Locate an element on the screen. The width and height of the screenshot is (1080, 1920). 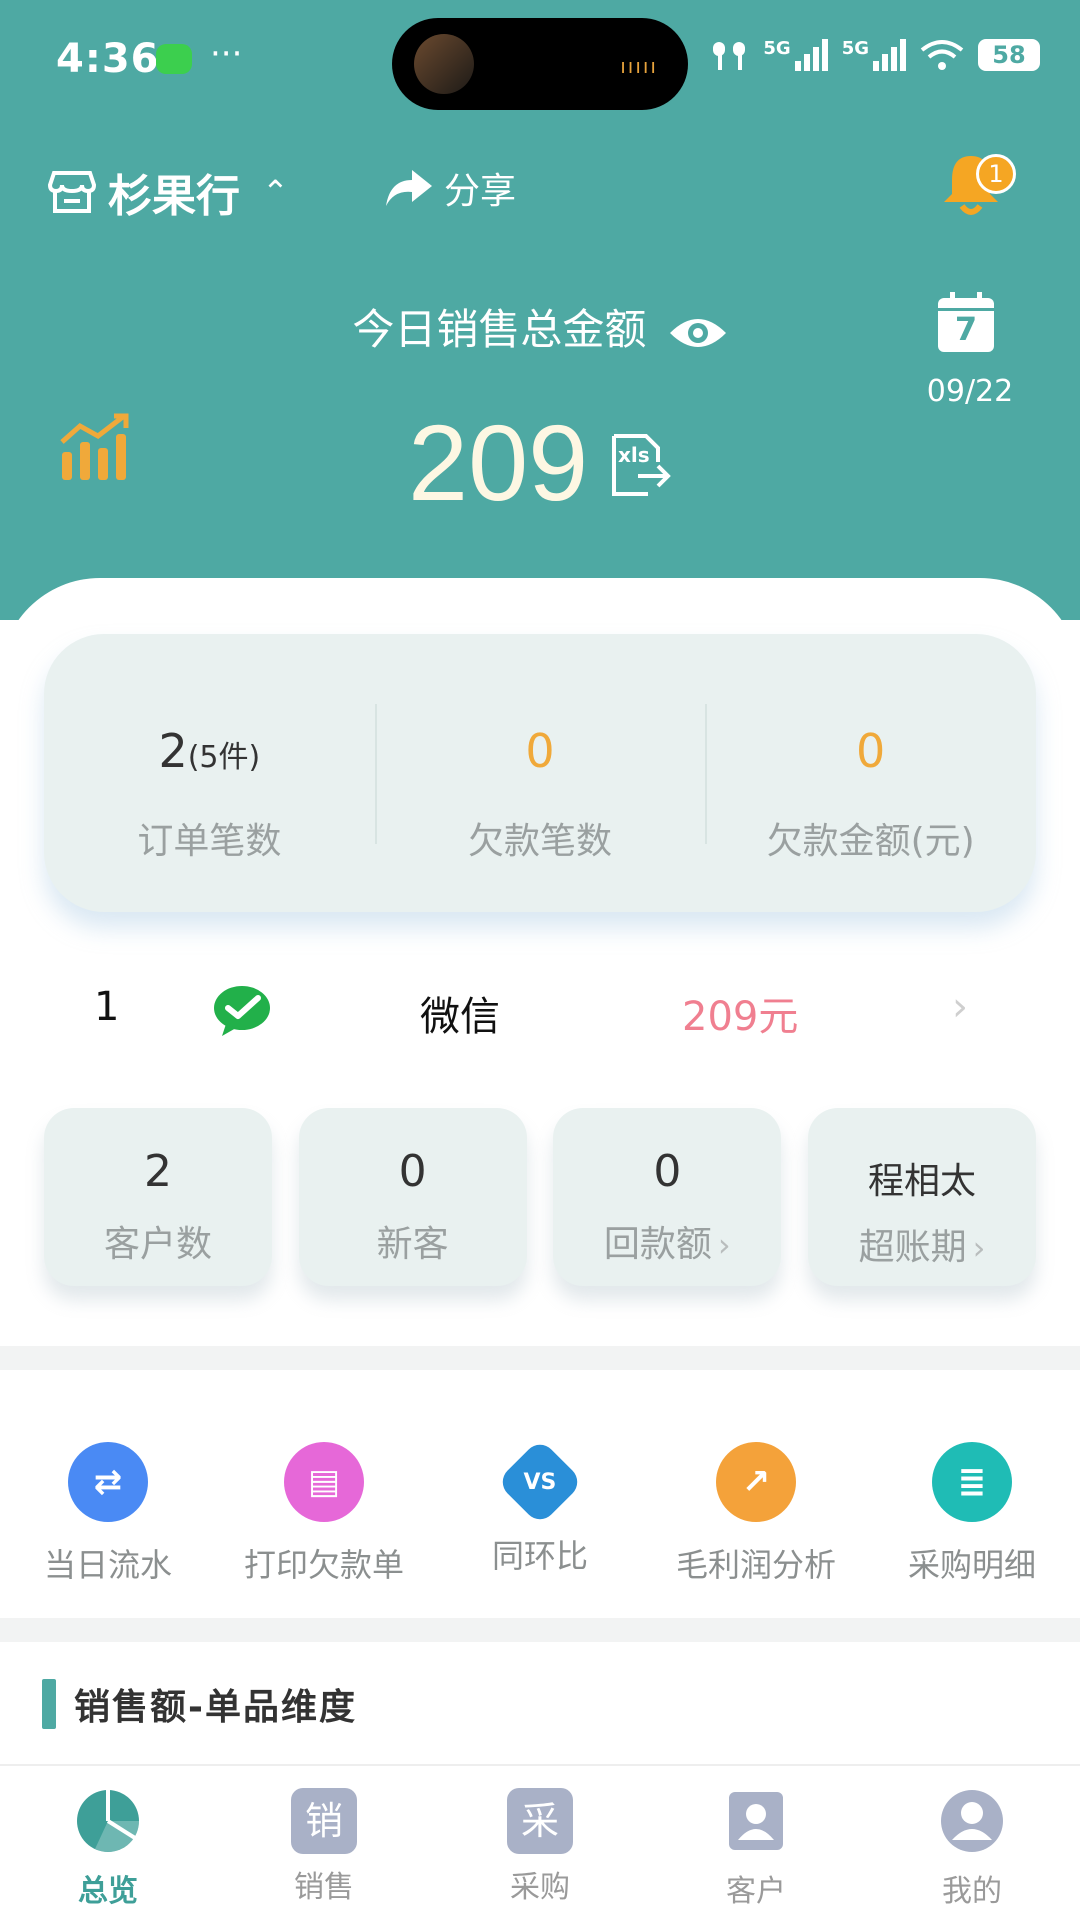
stat-debt-count: 0 欠款笔数 is located at coordinates (540, 773).